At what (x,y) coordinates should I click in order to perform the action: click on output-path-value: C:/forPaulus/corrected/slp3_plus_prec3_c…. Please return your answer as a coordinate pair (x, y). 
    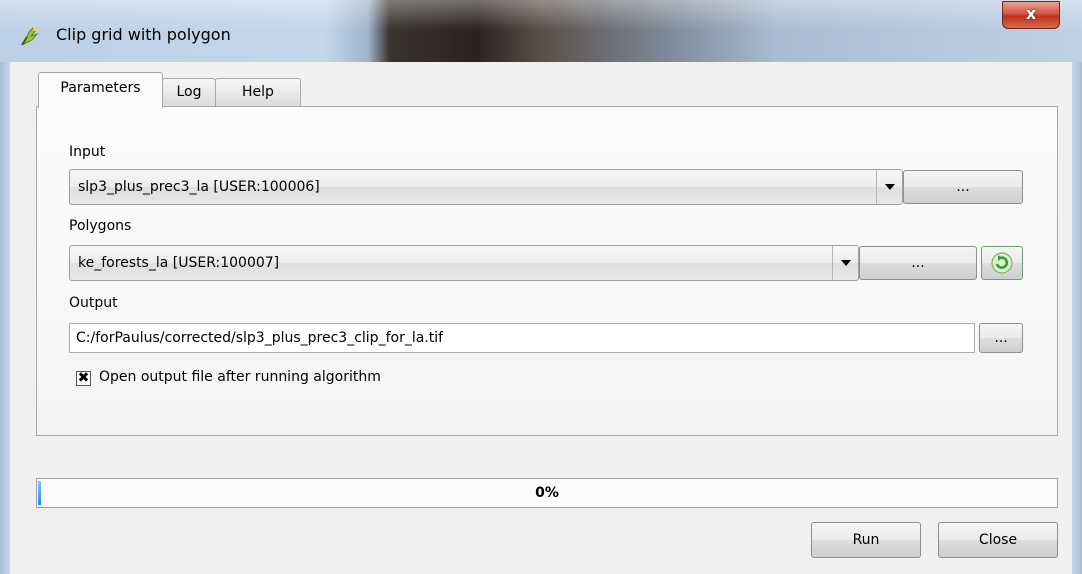
    Looking at the image, I should click on (260, 338).